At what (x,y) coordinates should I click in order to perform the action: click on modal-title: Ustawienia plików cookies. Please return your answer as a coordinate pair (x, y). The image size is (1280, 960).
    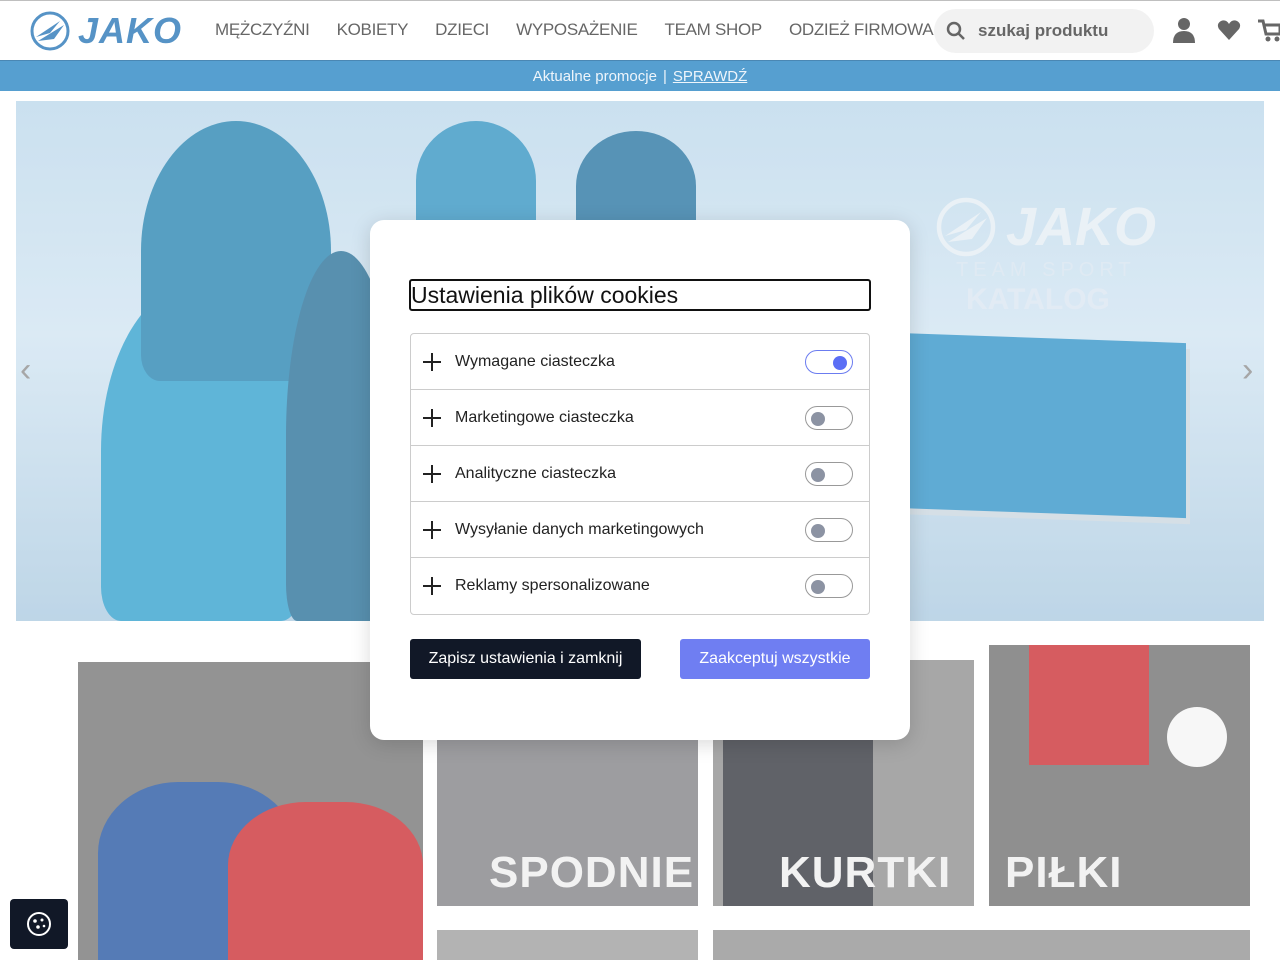
    Looking at the image, I should click on (640, 295).